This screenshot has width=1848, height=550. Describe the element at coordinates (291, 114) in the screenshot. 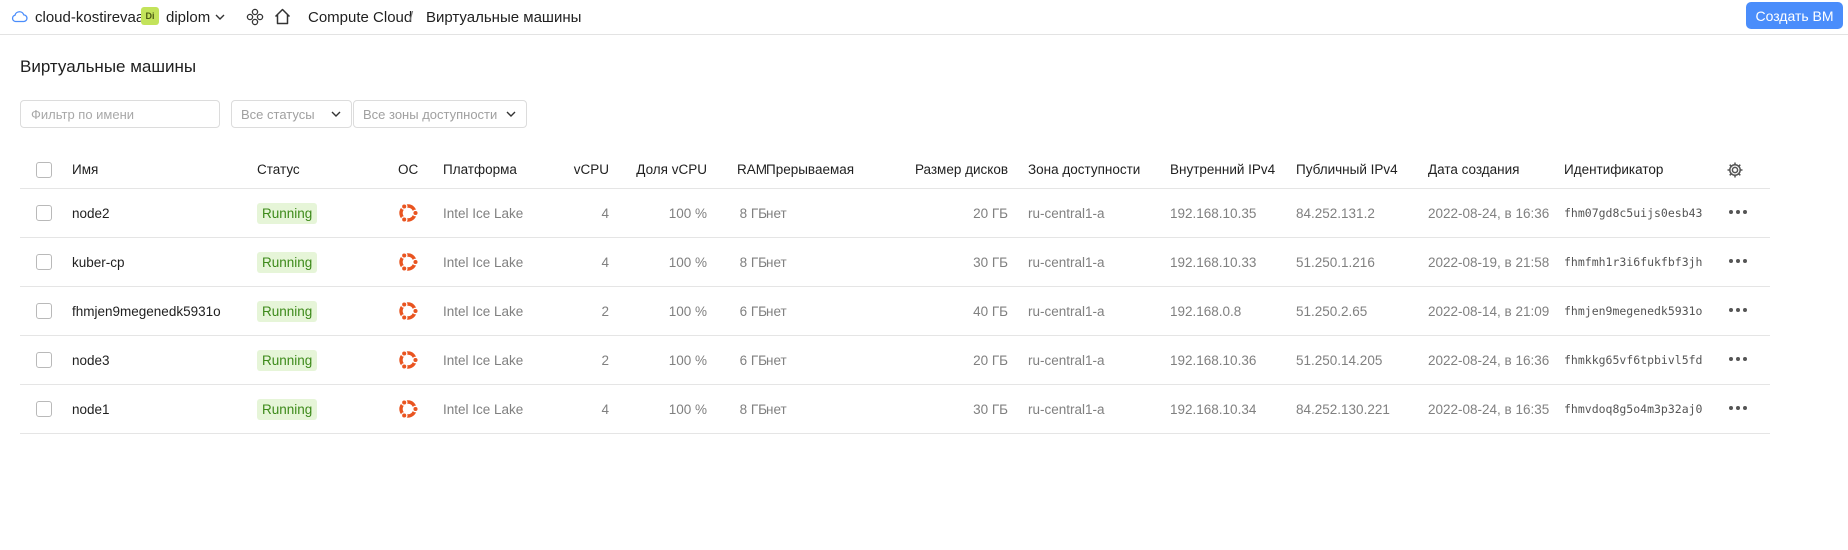

I see `status-filter-select: Все статусы` at that location.